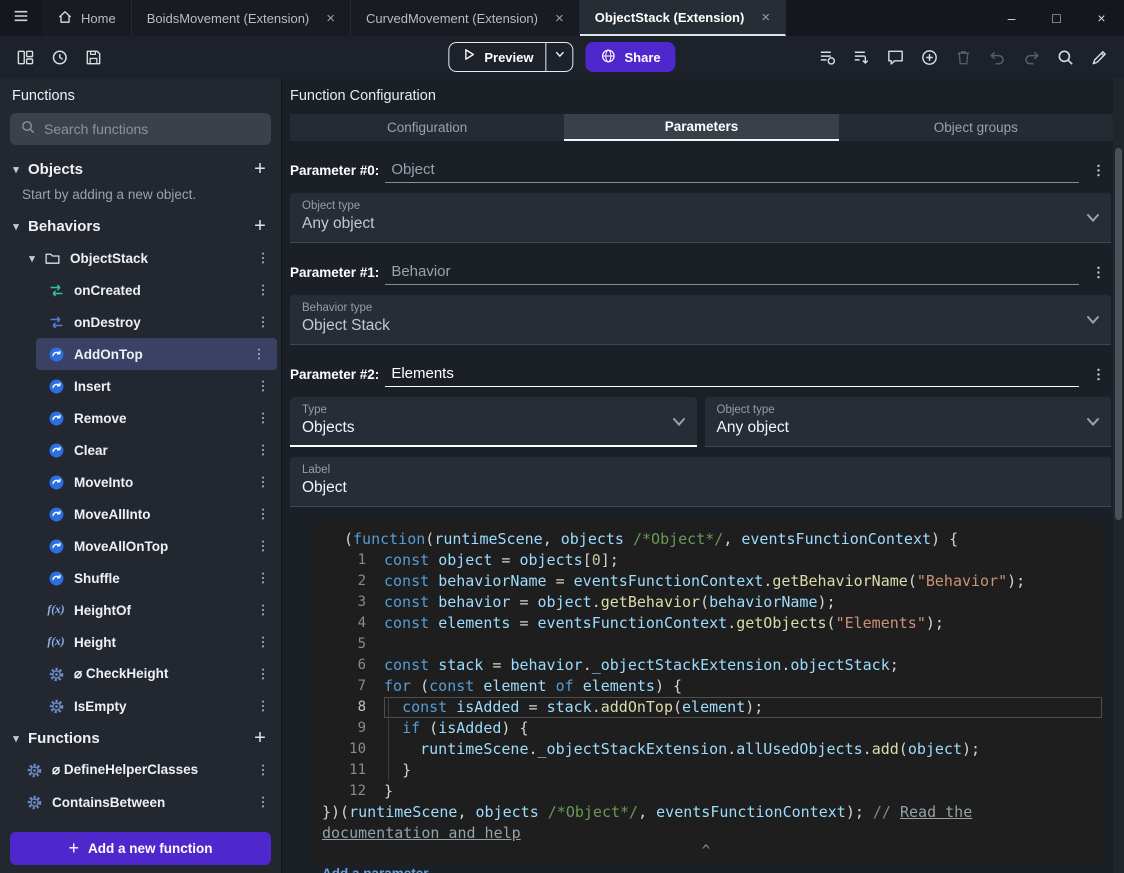 This screenshot has width=1124, height=873. Describe the element at coordinates (1101, 18) in the screenshot. I see `close-window-button: ×` at that location.